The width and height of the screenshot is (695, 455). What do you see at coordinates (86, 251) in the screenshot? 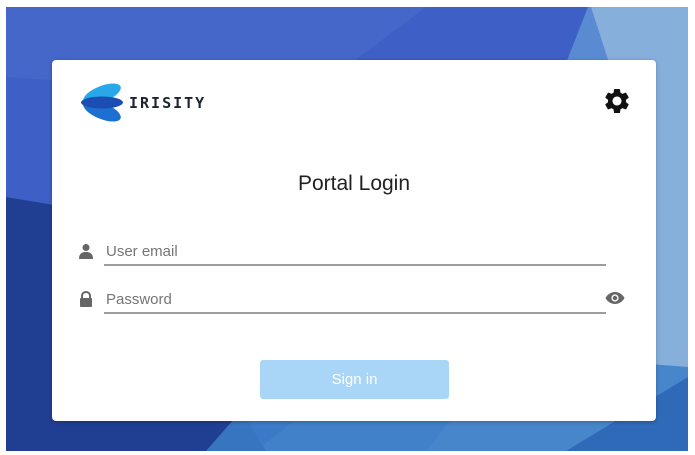
I see `user-icon` at bounding box center [86, 251].